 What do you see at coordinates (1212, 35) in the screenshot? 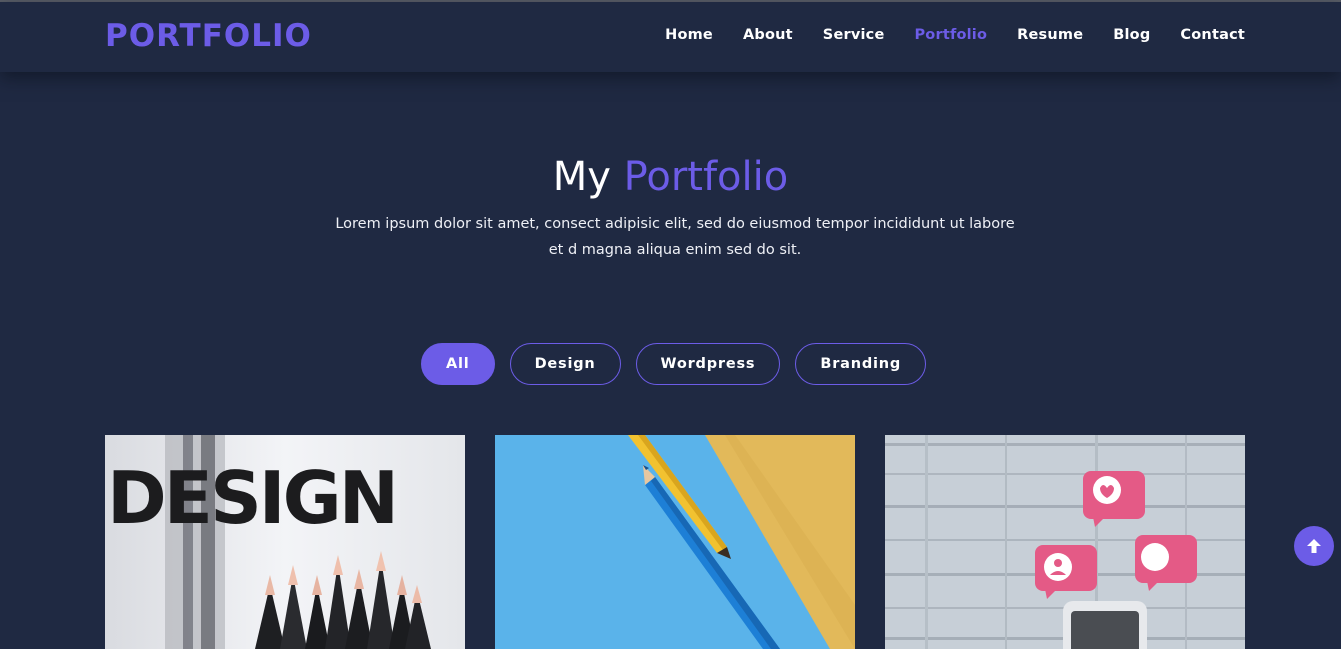
I see `nav-contact: Contact` at bounding box center [1212, 35].